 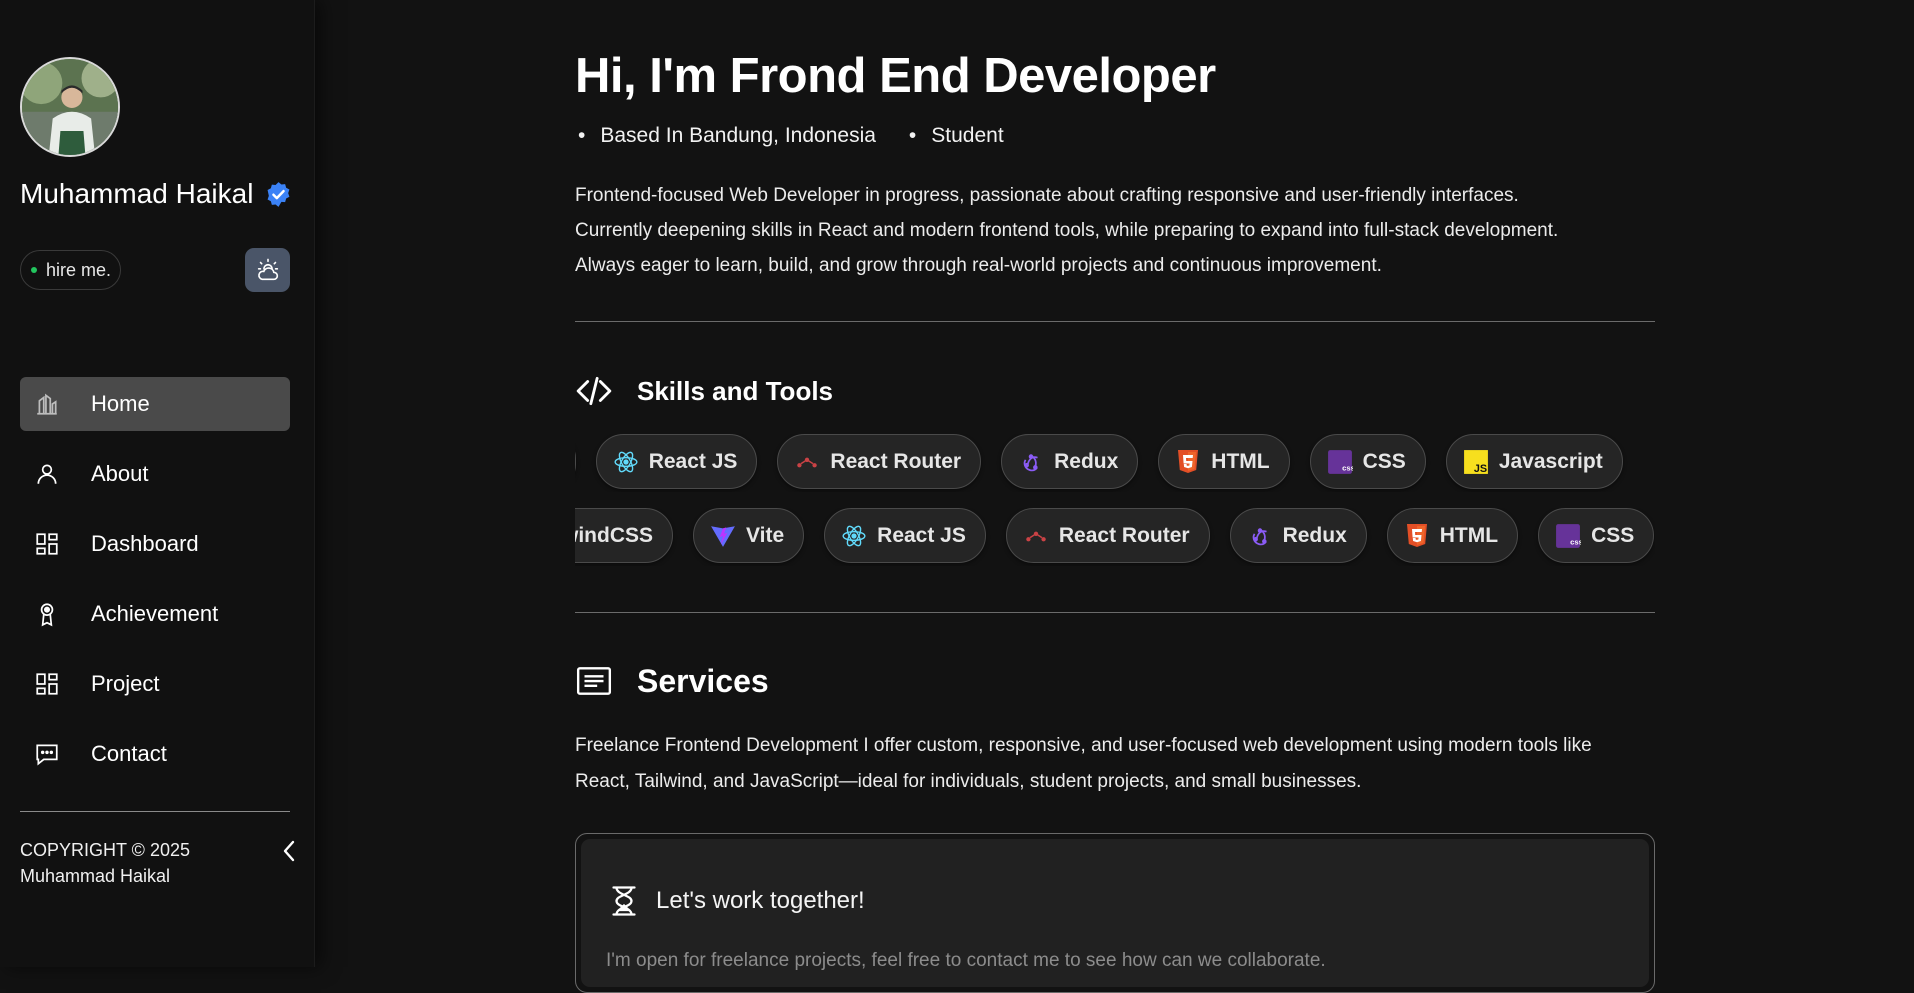 What do you see at coordinates (79, 269) in the screenshot?
I see `hire-me-label: hire me.` at bounding box center [79, 269].